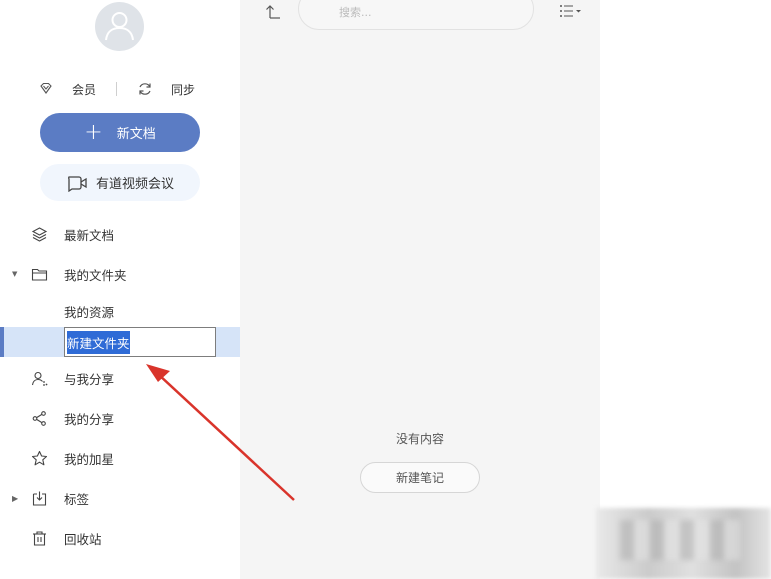 This screenshot has width=771, height=579. I want to click on empty-state-text: 没有内容, so click(419, 439).